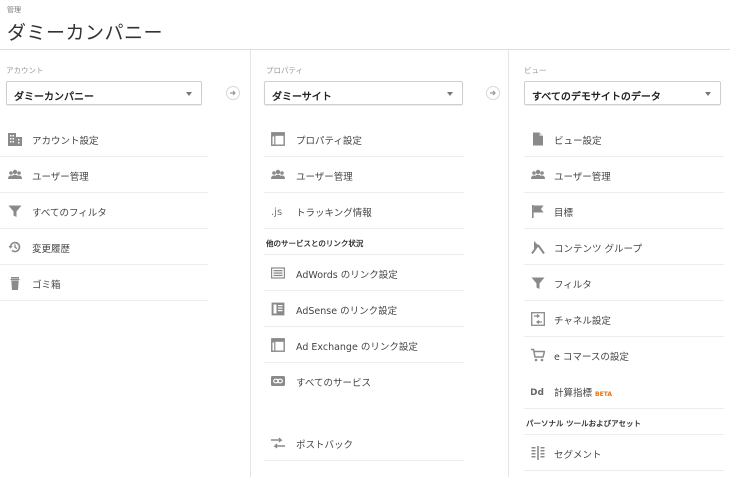  Describe the element at coordinates (302, 97) in the screenshot. I see `property-selector-value: ダミーサイト` at that location.